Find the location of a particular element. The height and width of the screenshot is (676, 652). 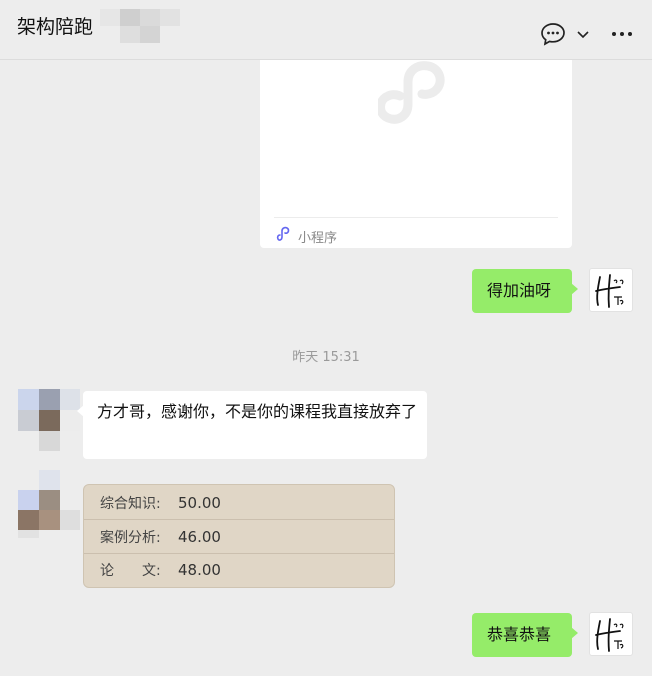

chat-title: 架构陪跑 is located at coordinates (55, 25).